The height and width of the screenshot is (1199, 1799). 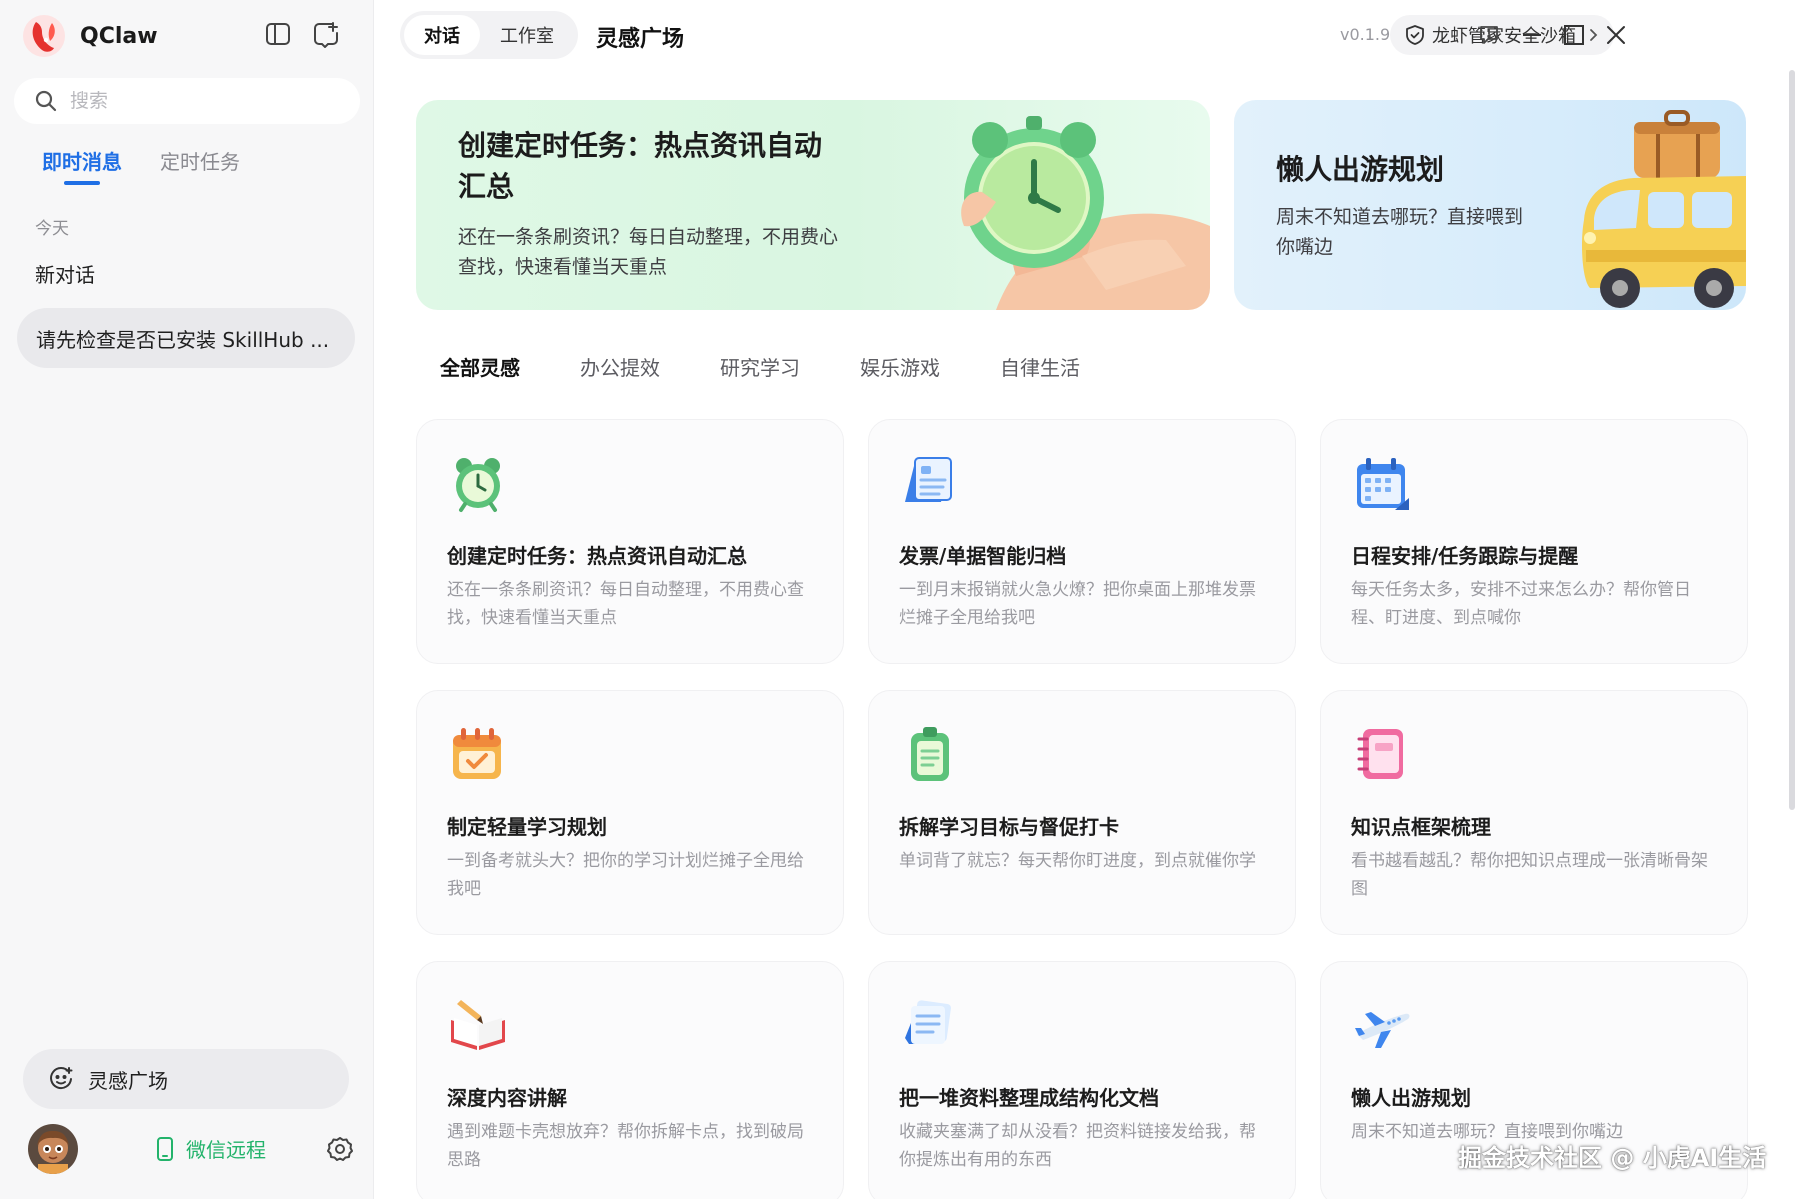 What do you see at coordinates (625, 604) in the screenshot?
I see `card-desc: 还在一条条刷资讯？每日自动整理，不用费心查找，快速看懂当天重点` at bounding box center [625, 604].